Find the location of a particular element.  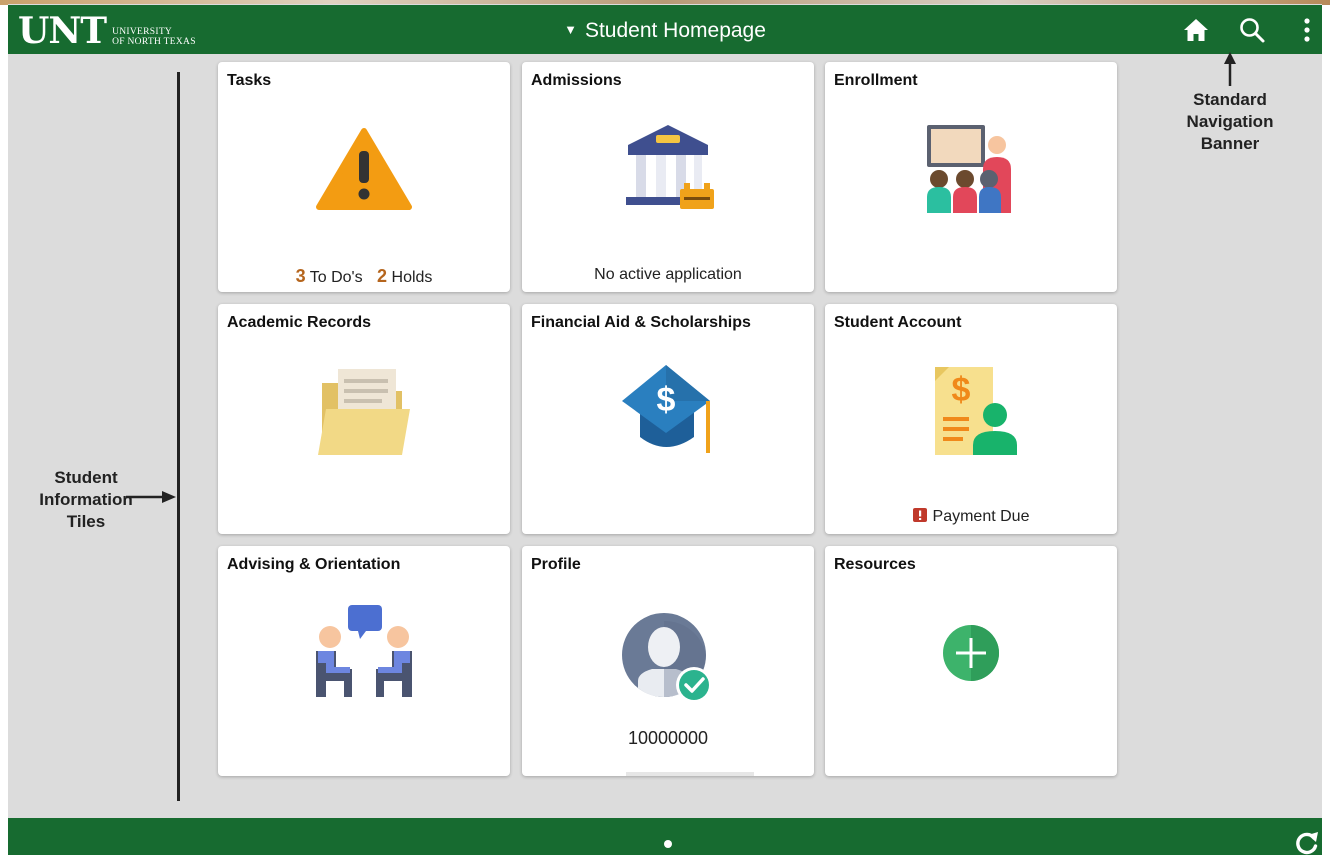

student-id: 10000000 is located at coordinates (668, 738).